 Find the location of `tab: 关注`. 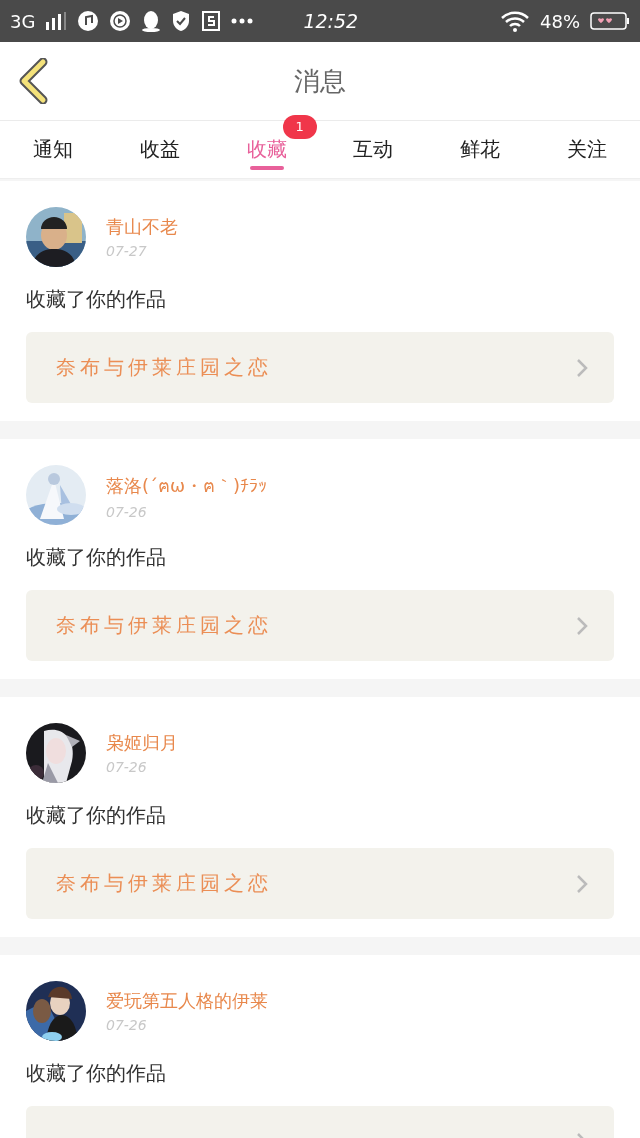

tab: 关注 is located at coordinates (586, 149).